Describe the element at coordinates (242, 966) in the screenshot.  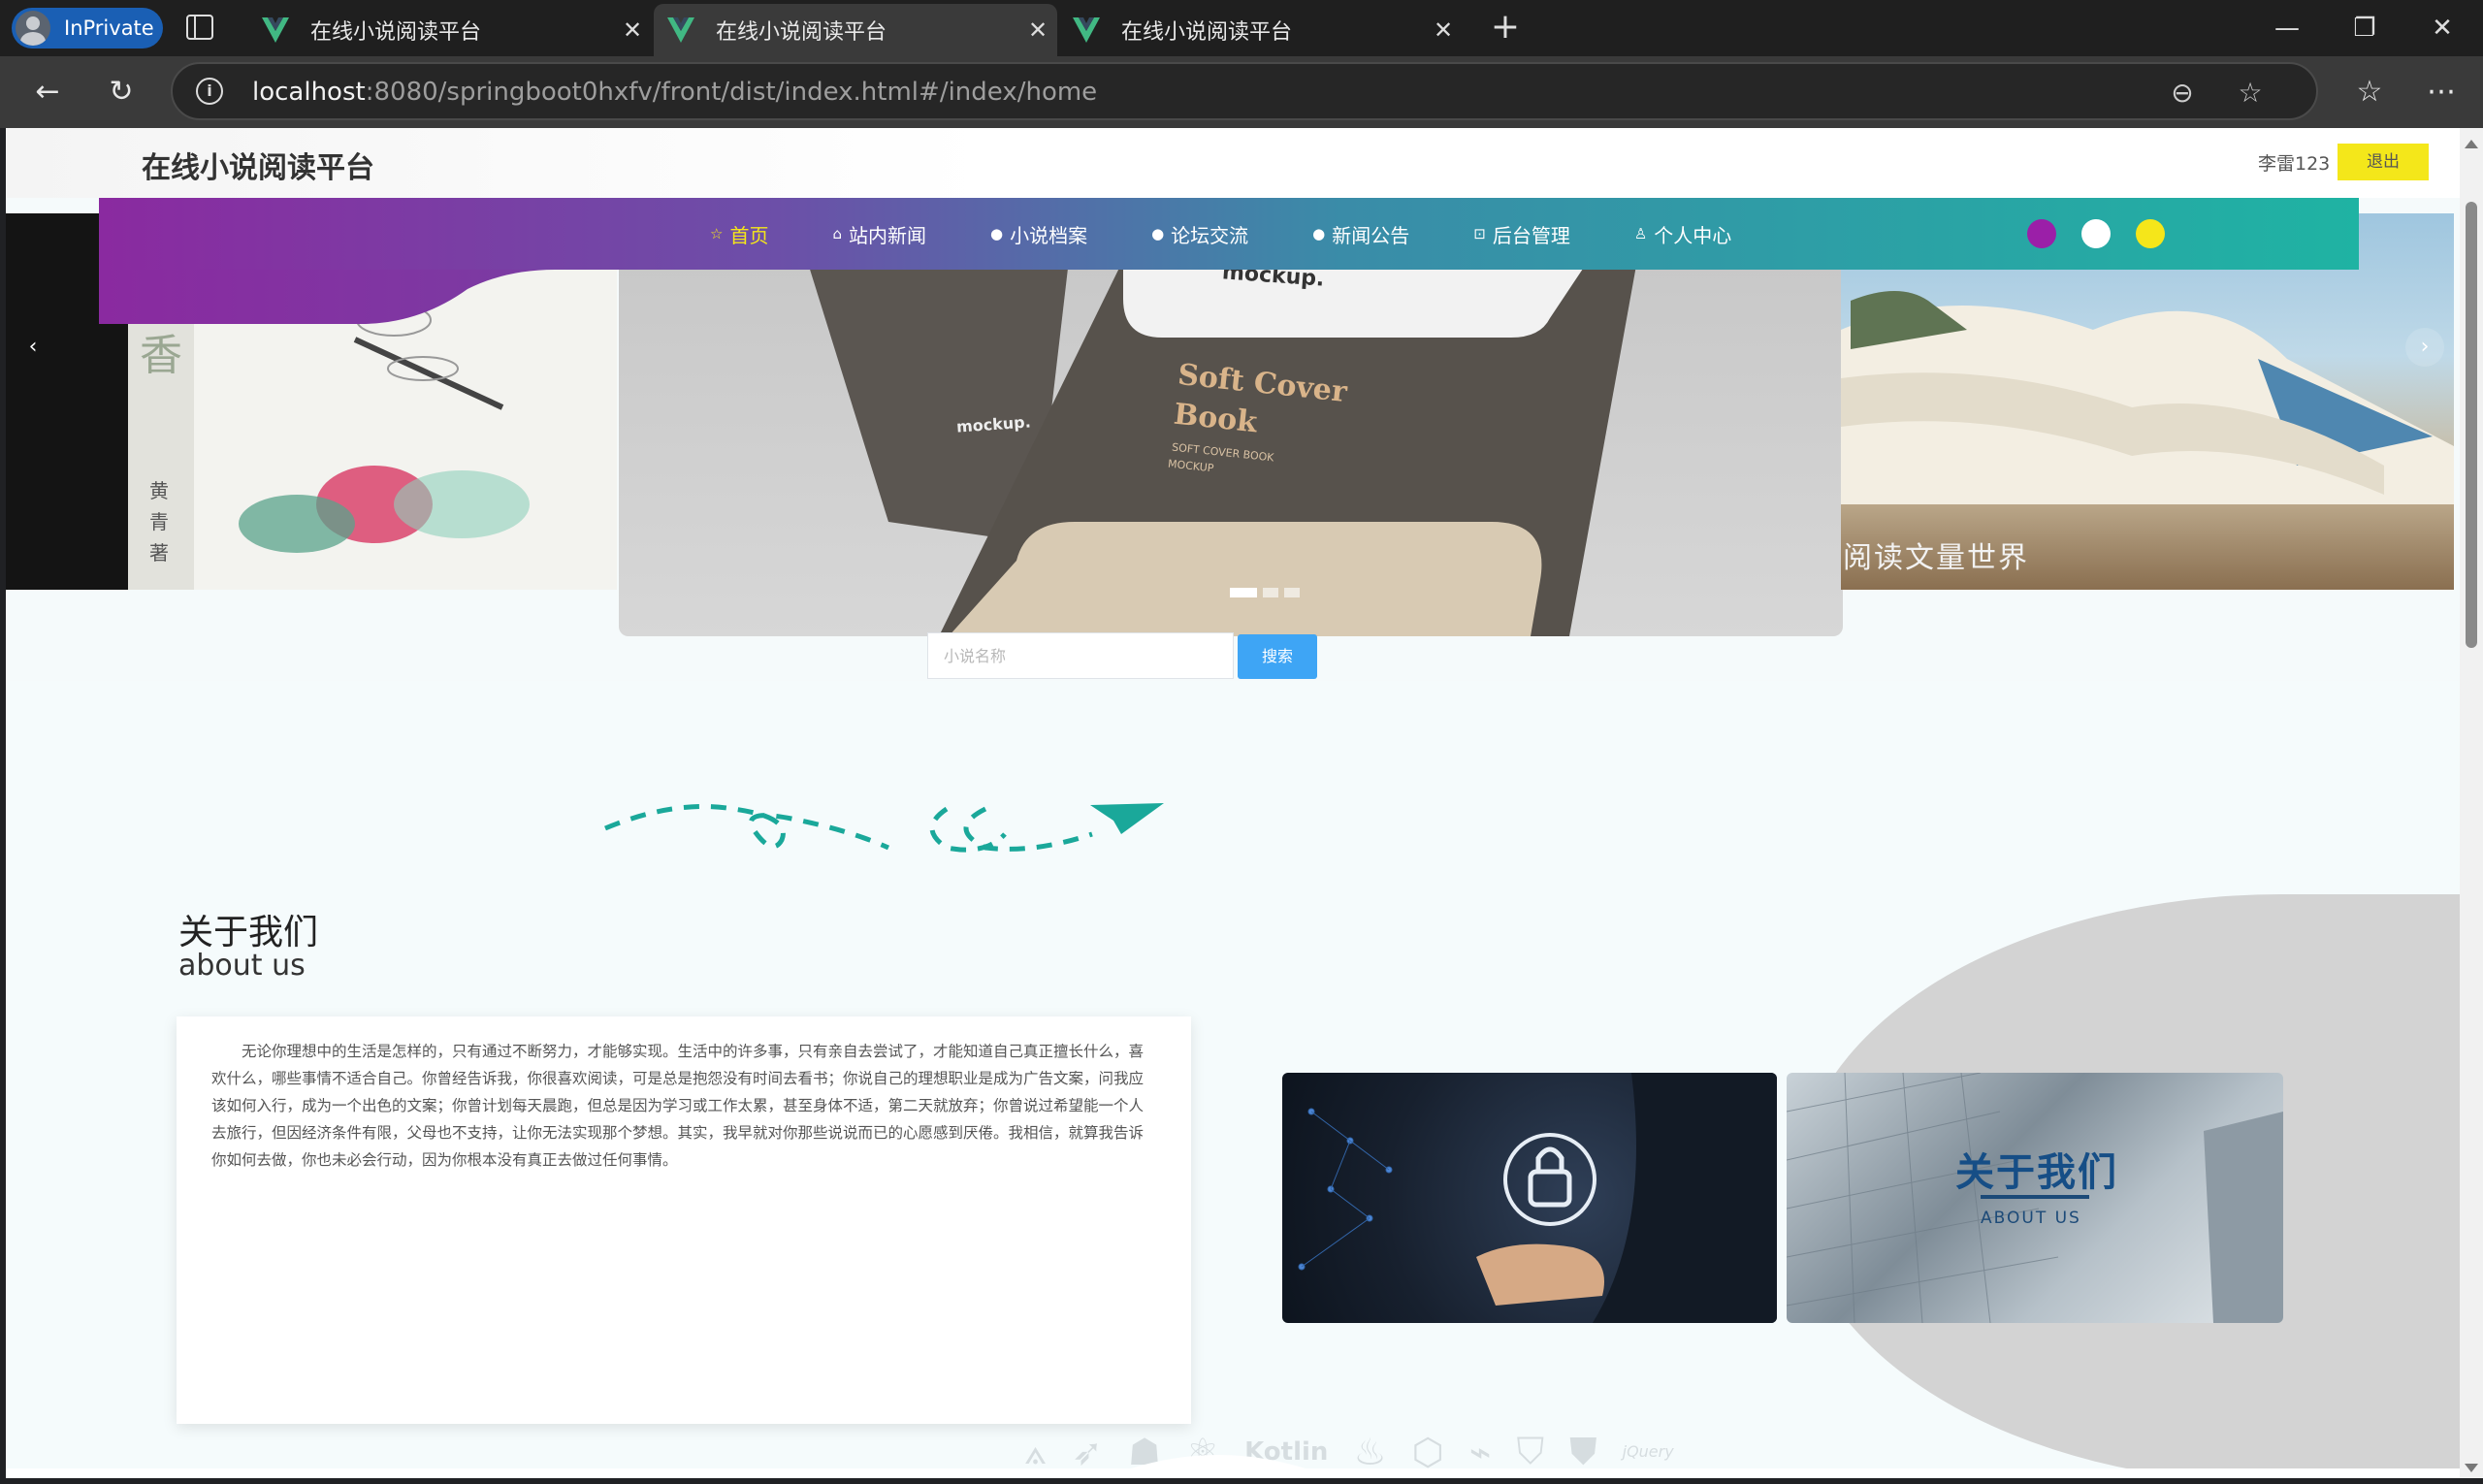
I see `about-subtitle: about us` at that location.